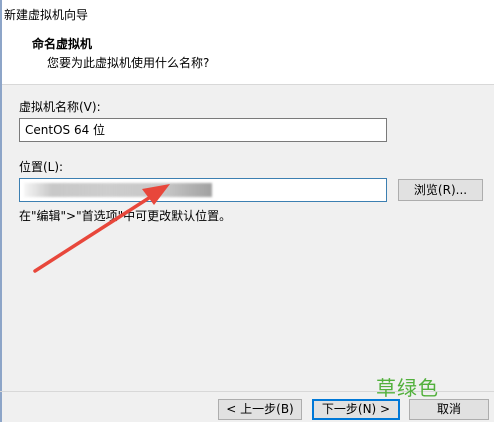 Image resolution: width=494 pixels, height=422 pixels. I want to click on page-subtitle: 您要为此虚拟机使用什么名称?, so click(128, 63).